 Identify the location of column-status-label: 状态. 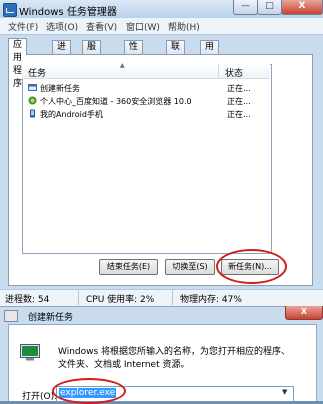
(234, 74).